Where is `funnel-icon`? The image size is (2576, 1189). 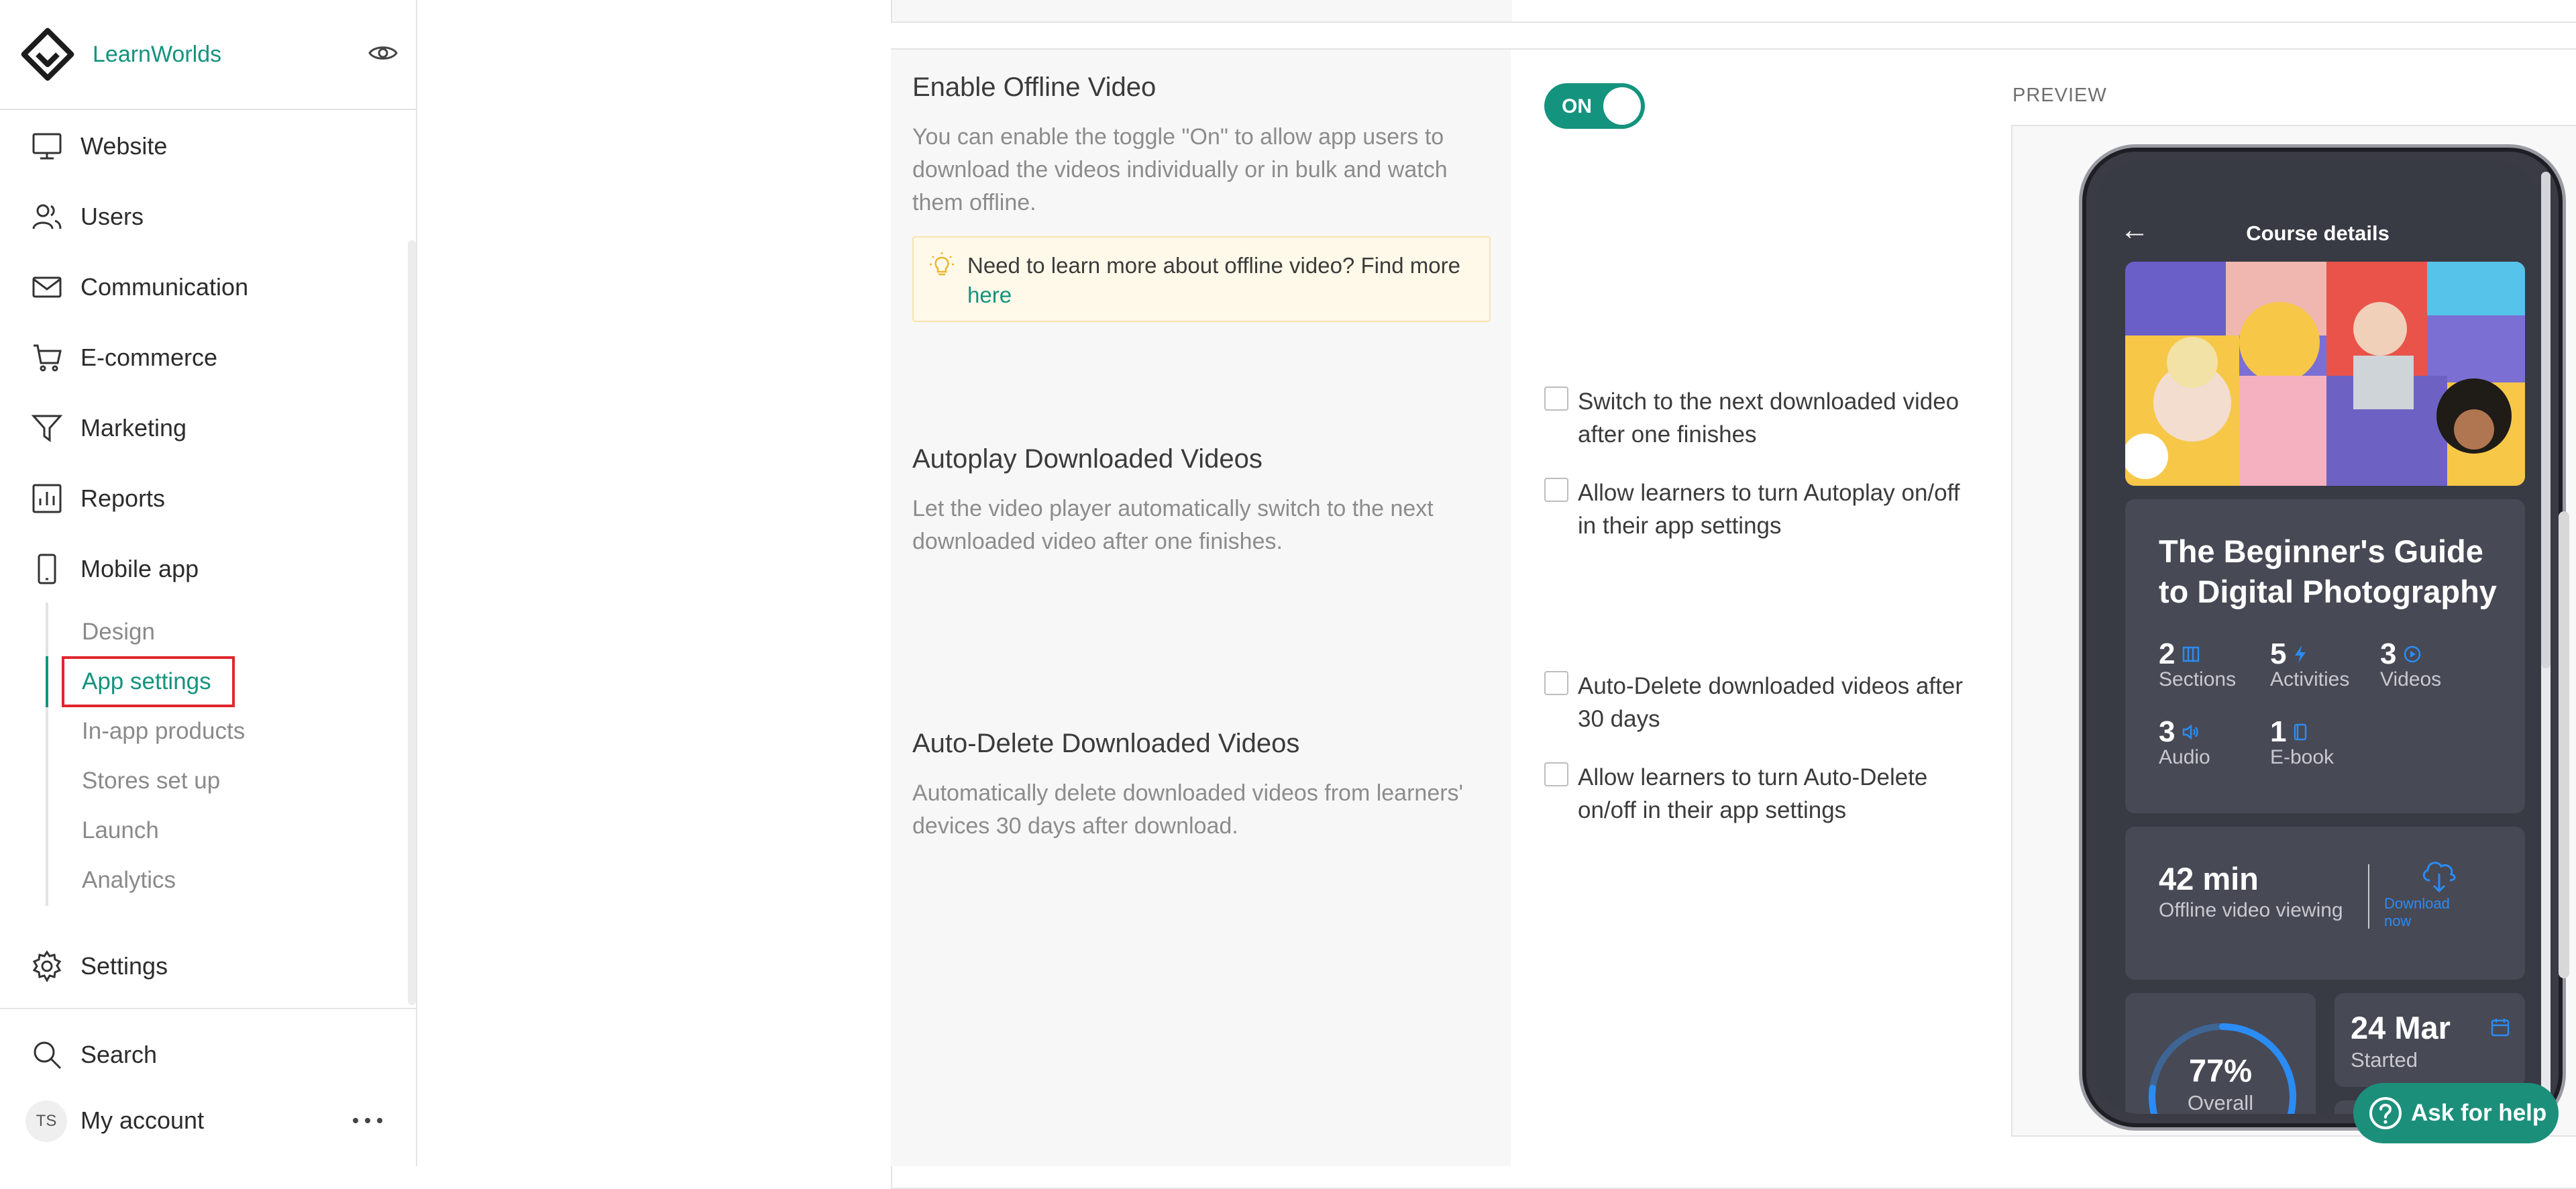 funnel-icon is located at coordinates (47, 428).